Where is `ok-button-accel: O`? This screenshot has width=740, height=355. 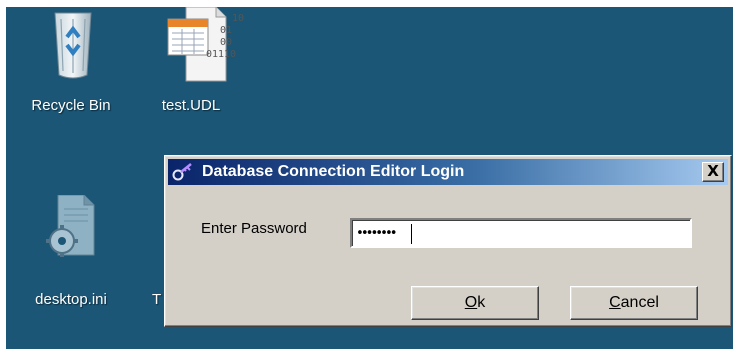
ok-button-accel: O is located at coordinates (471, 302).